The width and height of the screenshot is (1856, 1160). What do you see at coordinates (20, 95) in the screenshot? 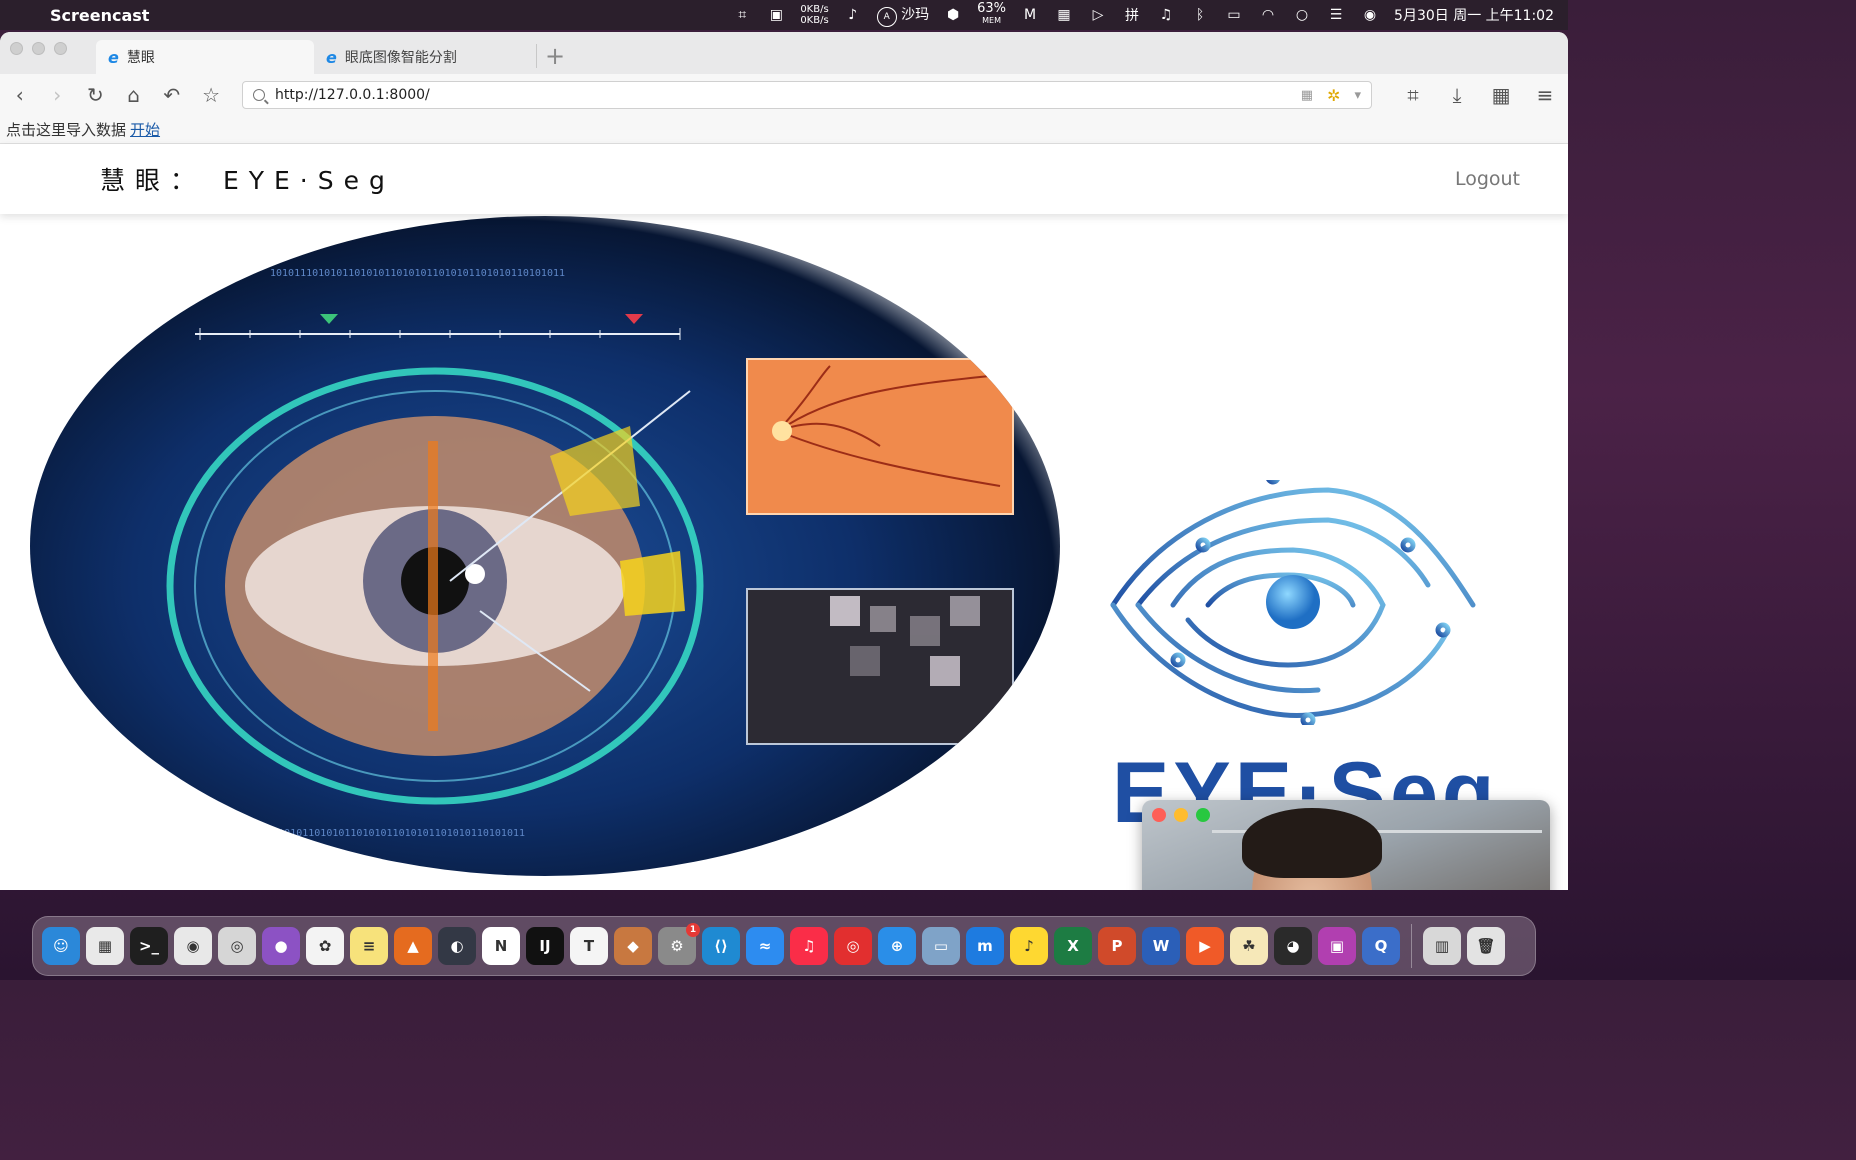
I see `back-button: ‹` at bounding box center [20, 95].